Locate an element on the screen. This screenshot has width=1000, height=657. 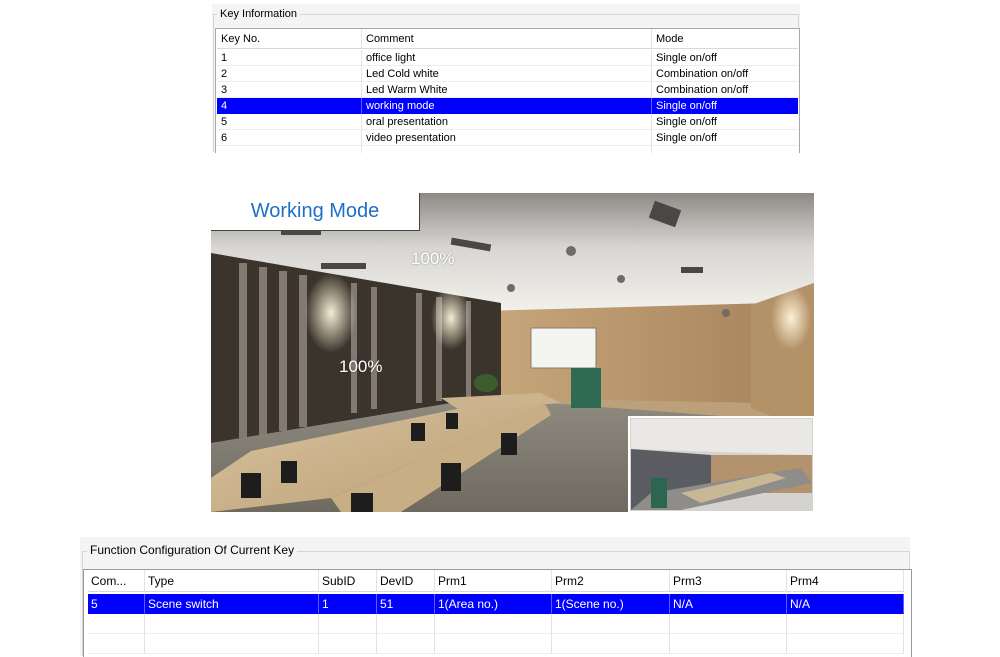
column-header-subid: SubID is located at coordinates (348, 581).